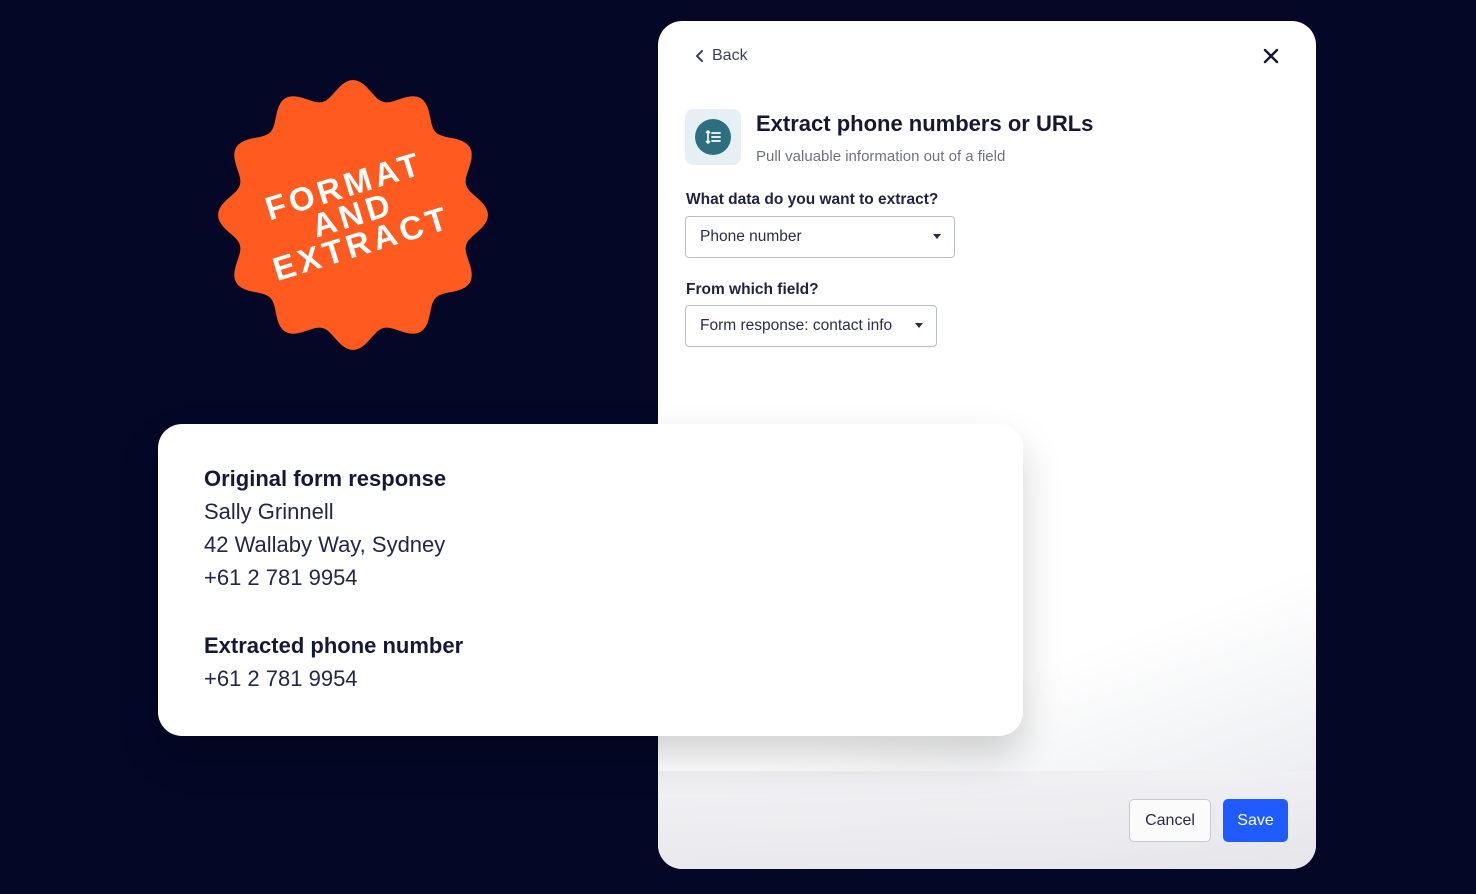  What do you see at coordinates (334, 645) in the screenshot?
I see `extracted-phone-heading: Extracted phone number` at bounding box center [334, 645].